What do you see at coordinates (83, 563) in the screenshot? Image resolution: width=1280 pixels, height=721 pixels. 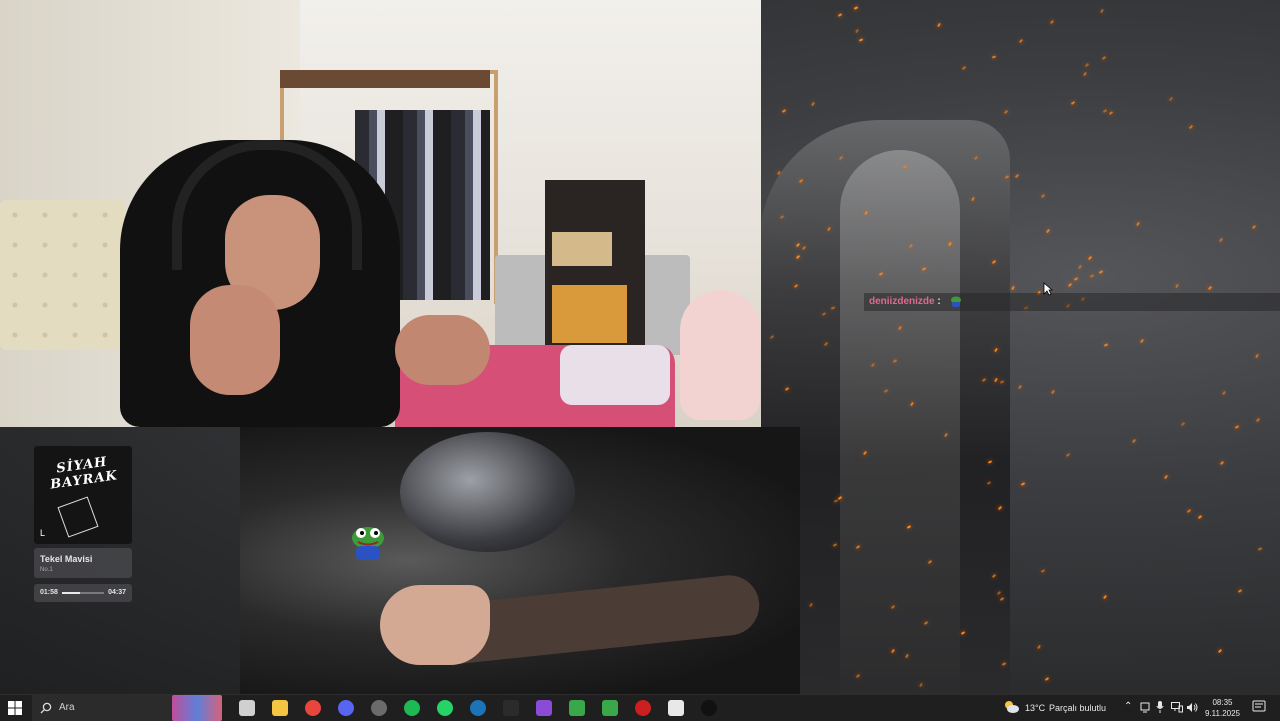 I see `track-info: Tekel Mavisi No.1` at bounding box center [83, 563].